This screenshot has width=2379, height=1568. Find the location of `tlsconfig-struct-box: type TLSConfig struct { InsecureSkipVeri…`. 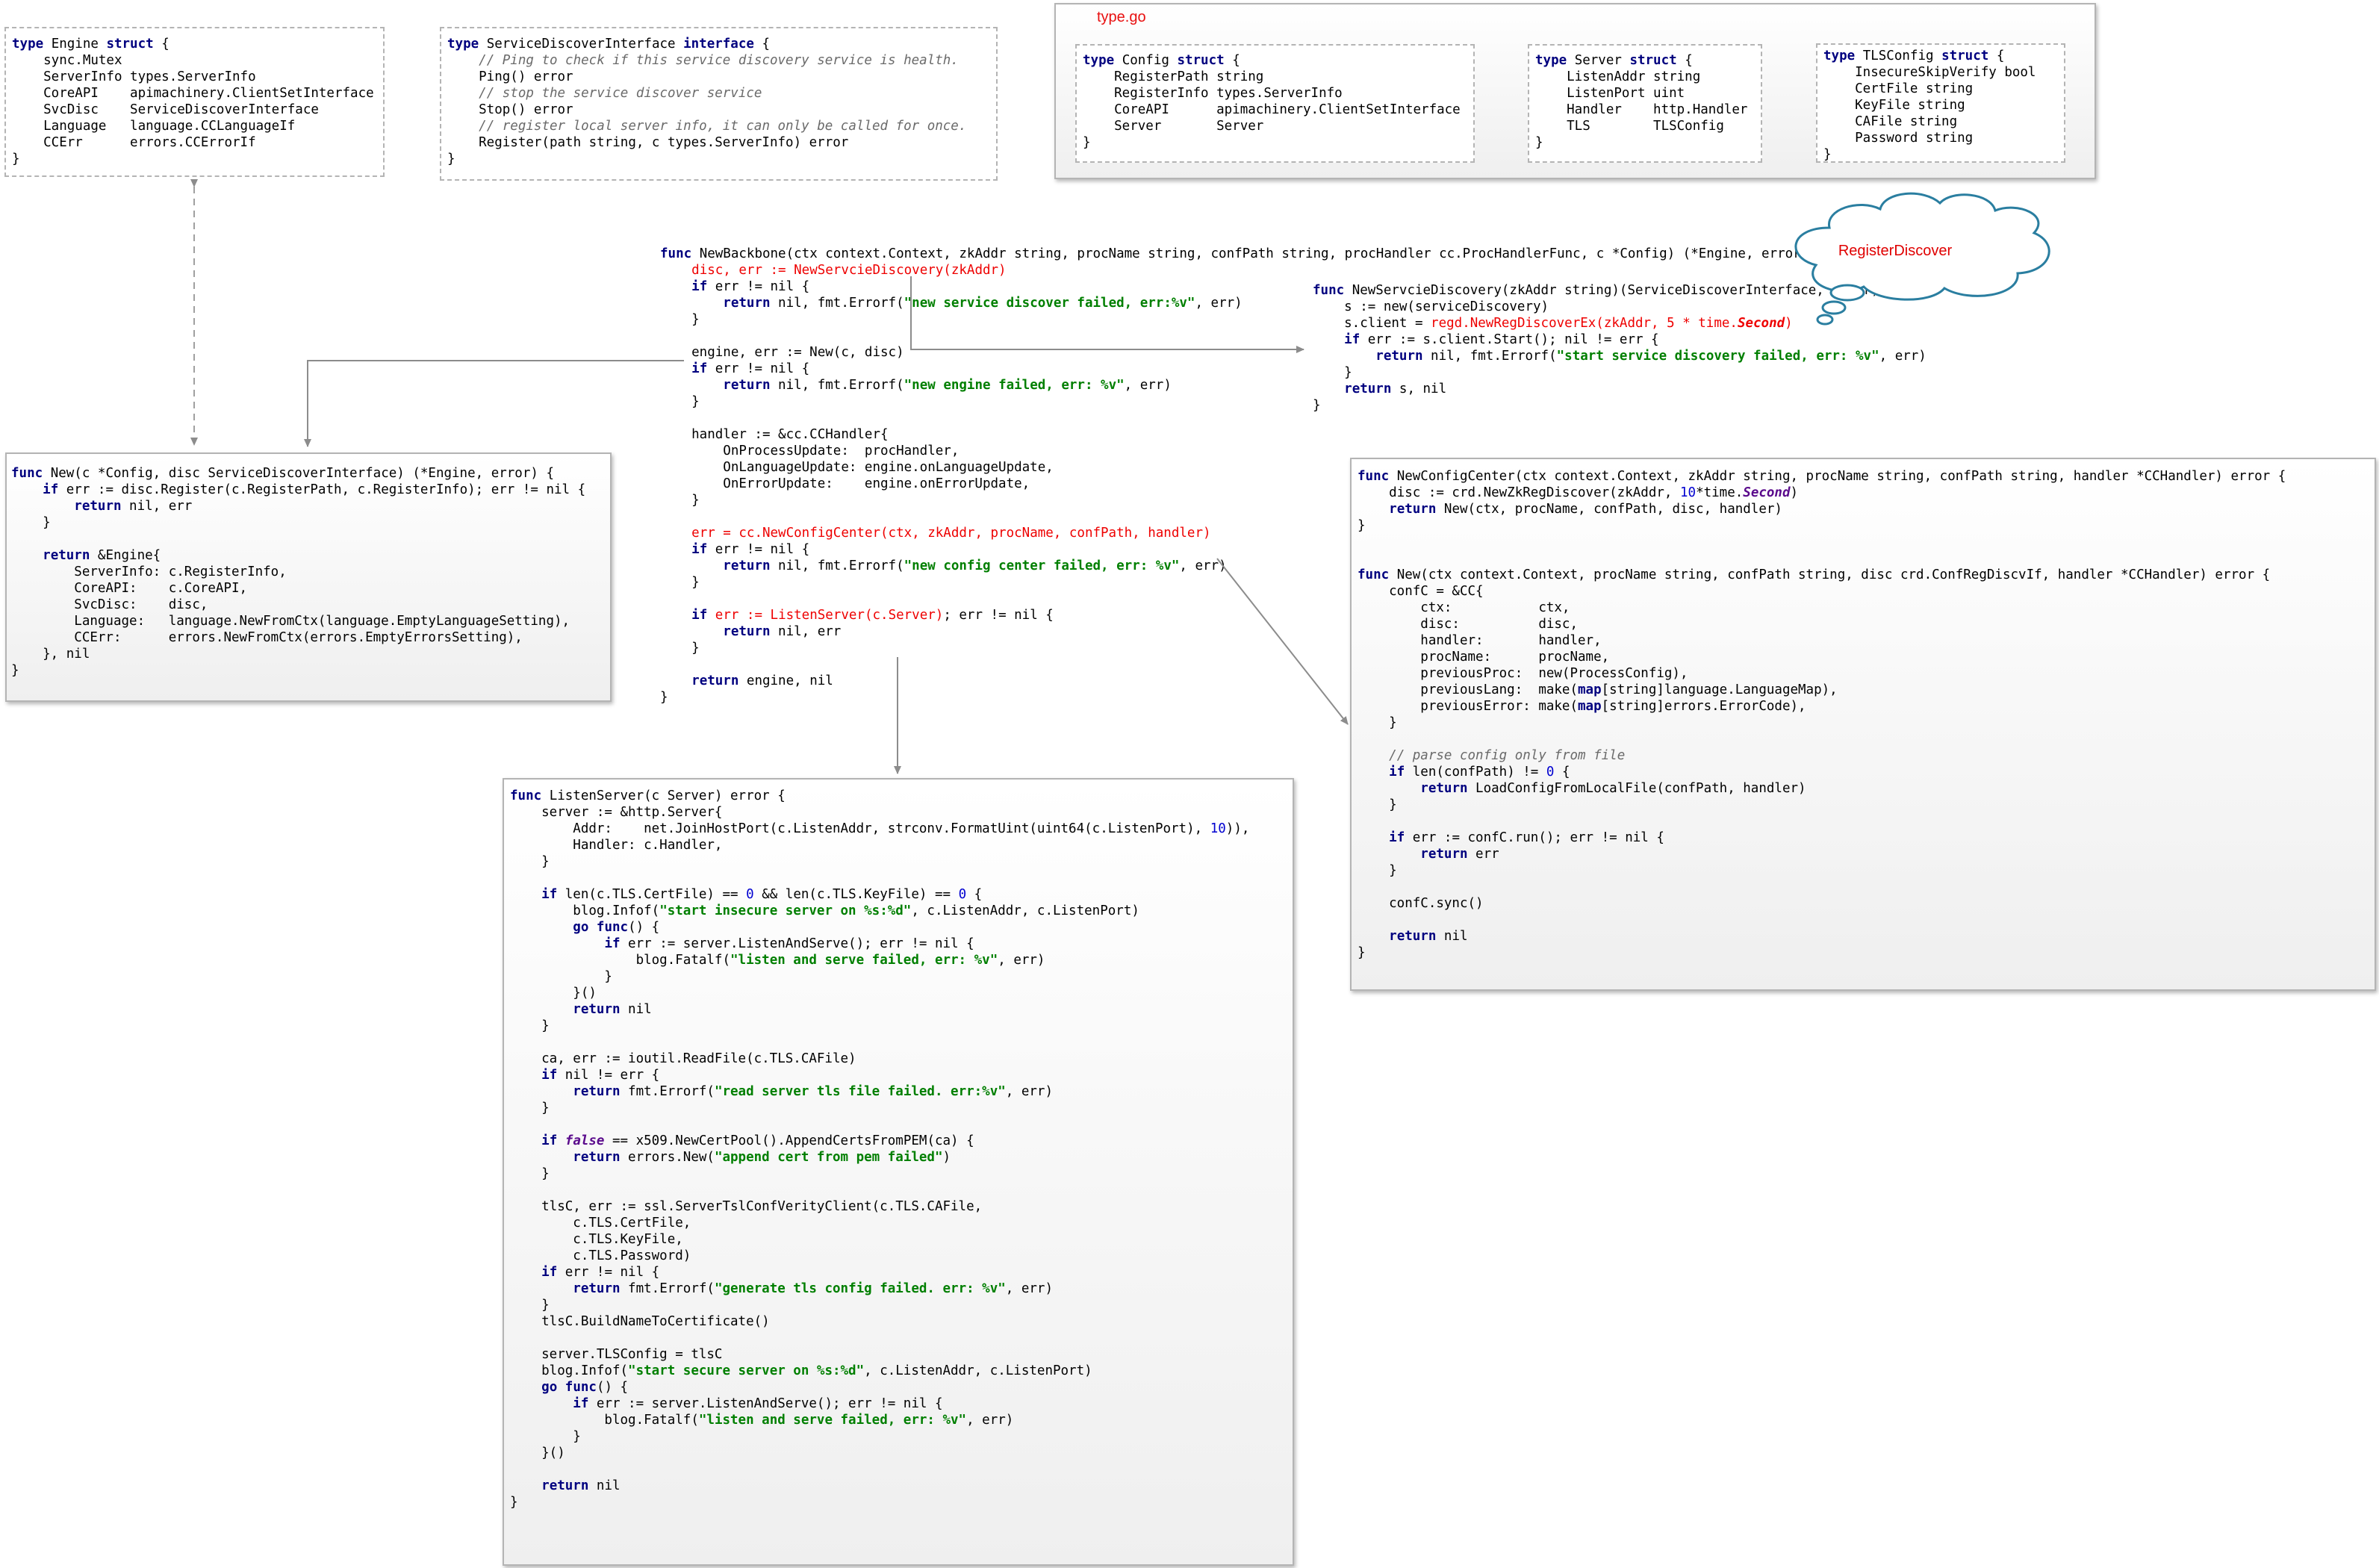

tlsconfig-struct-box: type TLSConfig struct { InsecureSkipVeri… is located at coordinates (1940, 103).